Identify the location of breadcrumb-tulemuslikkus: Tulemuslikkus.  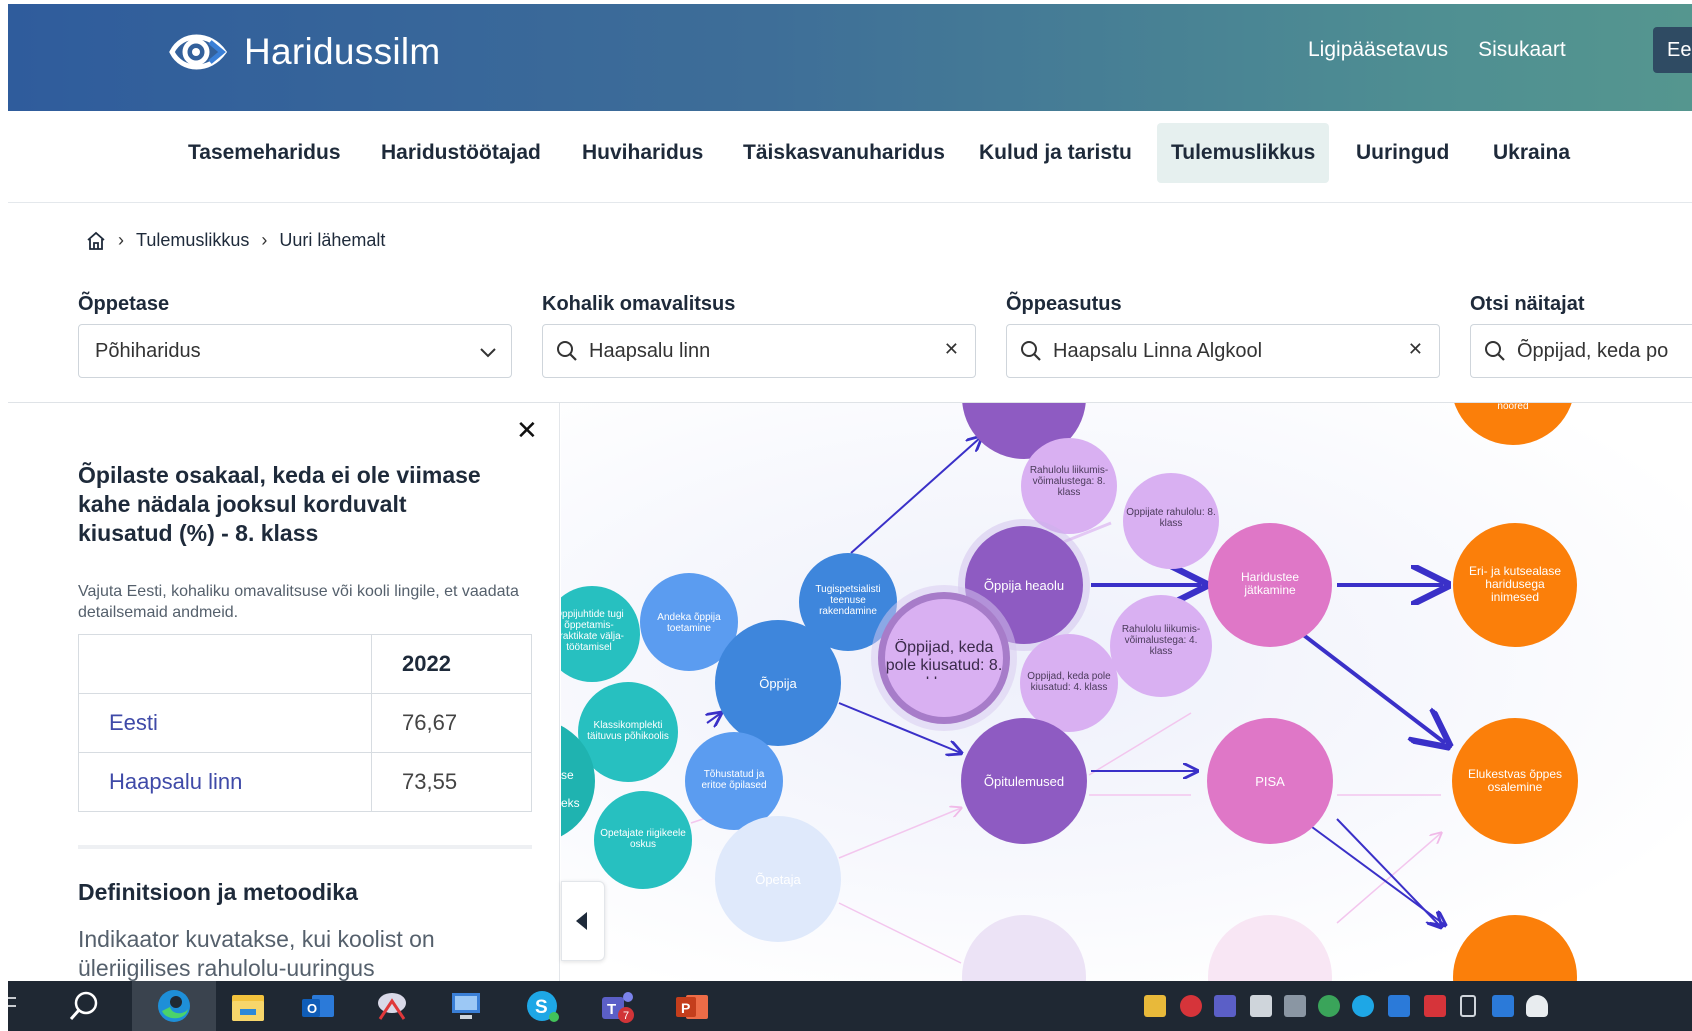
(192, 240).